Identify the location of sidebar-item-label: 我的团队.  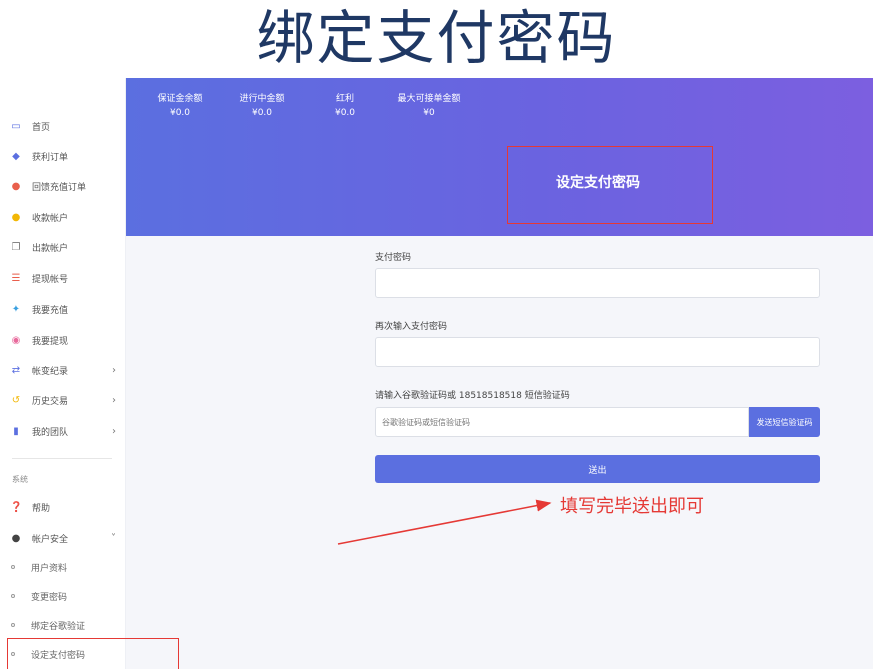
(50, 432).